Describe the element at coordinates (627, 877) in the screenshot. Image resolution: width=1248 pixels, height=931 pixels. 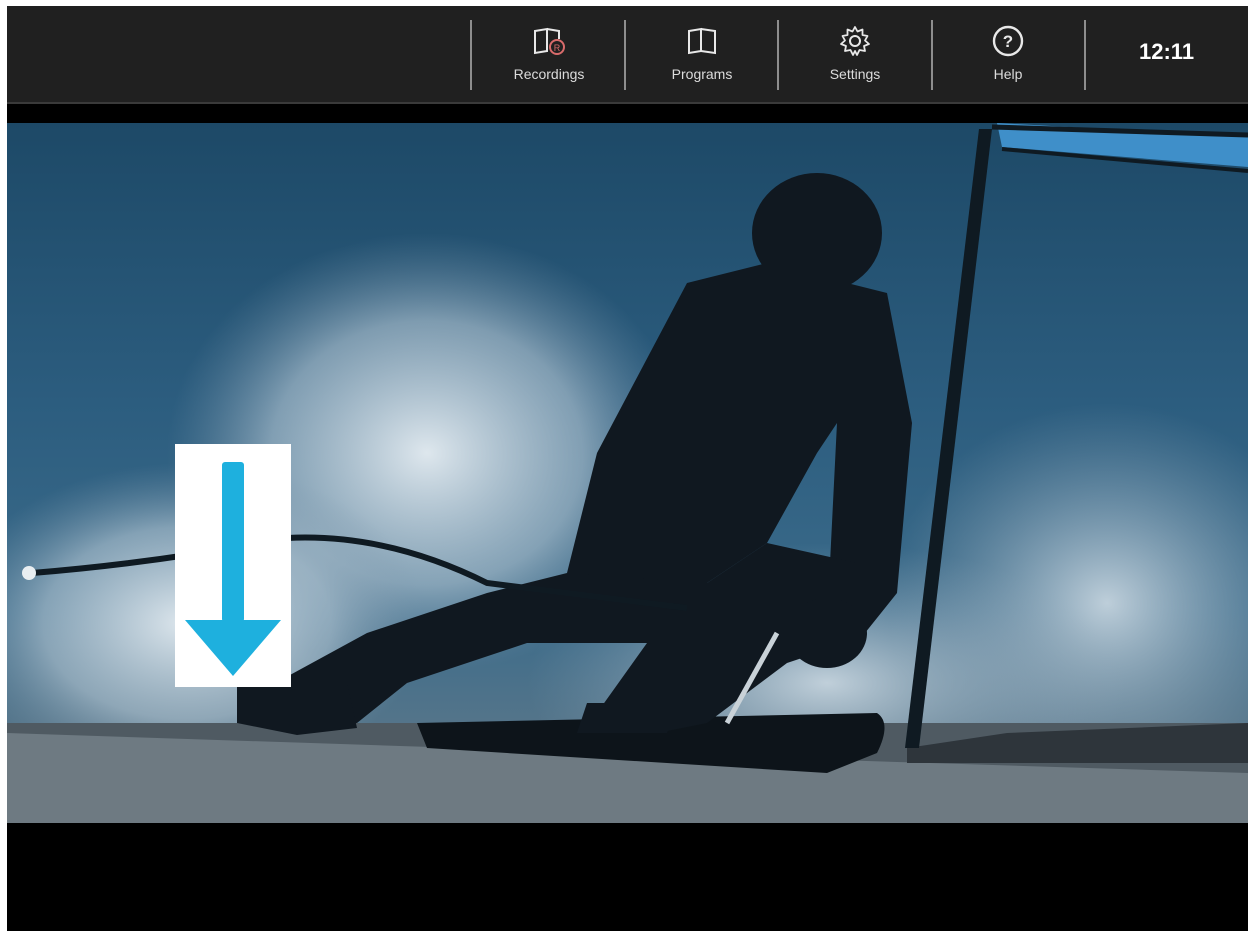
I see `letterbox-bar` at that location.